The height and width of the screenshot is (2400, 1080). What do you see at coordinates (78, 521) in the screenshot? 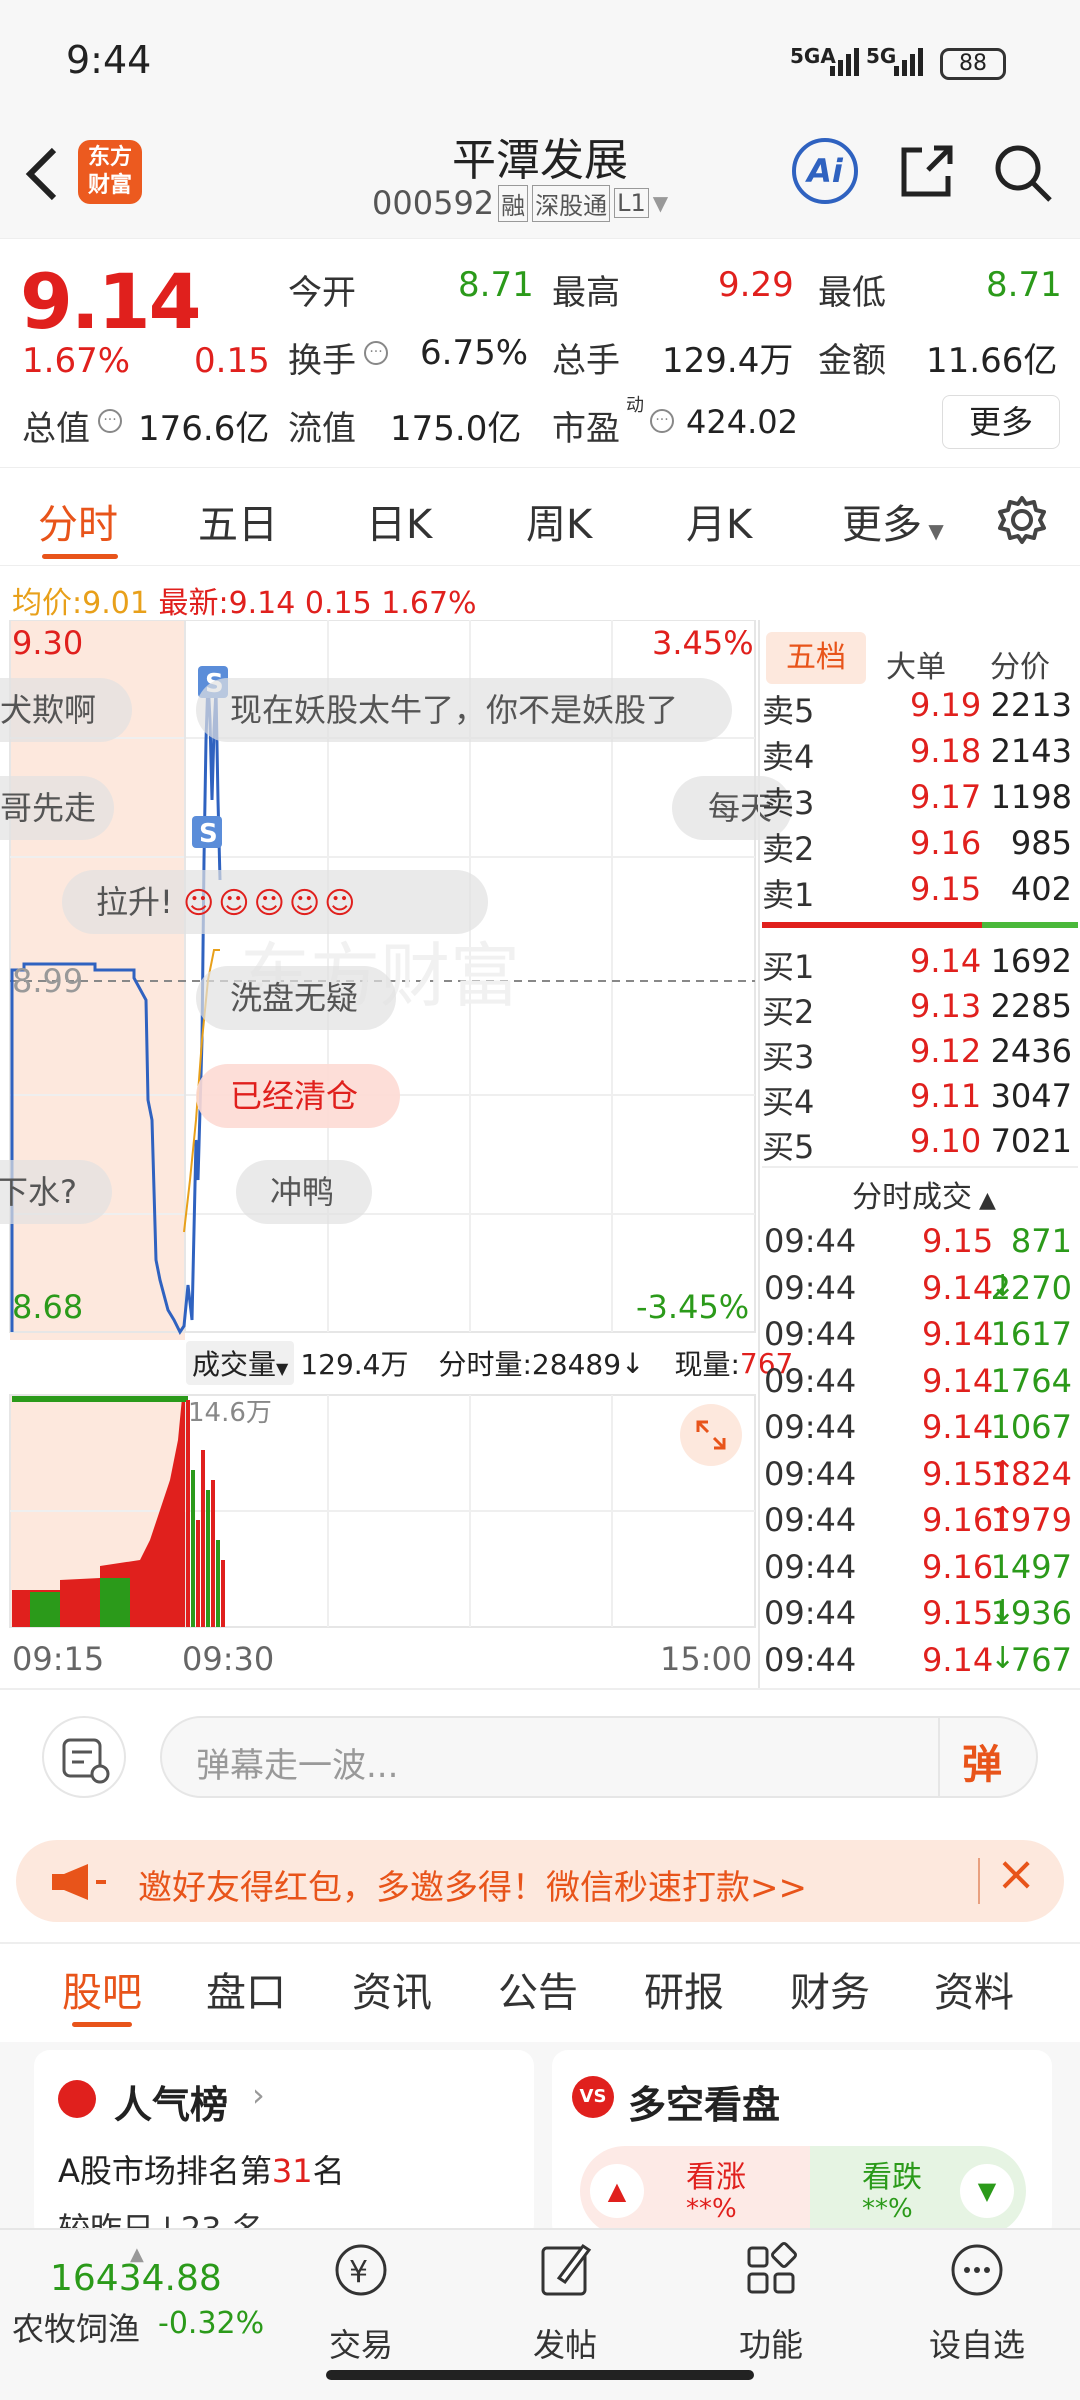
I see `tab-intraday: 分时` at bounding box center [78, 521].